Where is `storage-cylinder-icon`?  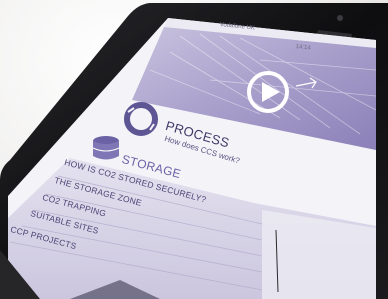 storage-cylinder-icon is located at coordinates (106, 148).